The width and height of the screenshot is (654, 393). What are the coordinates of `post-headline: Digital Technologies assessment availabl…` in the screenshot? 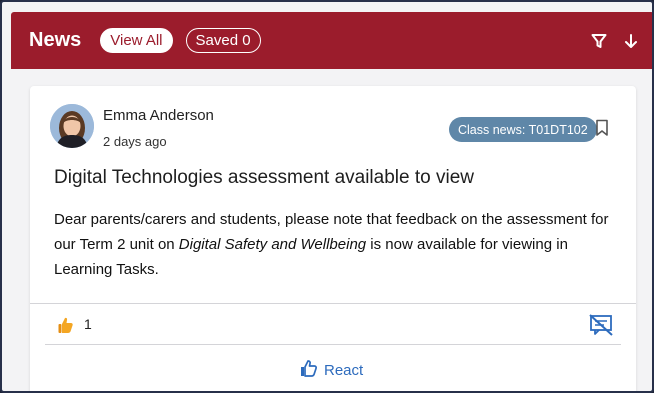 It's located at (264, 177).